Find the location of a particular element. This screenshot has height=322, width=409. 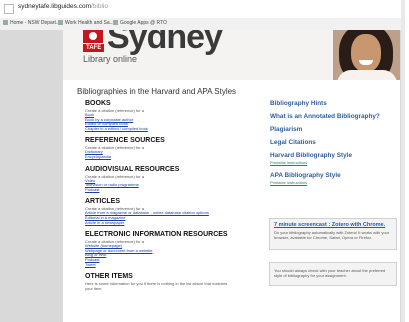

annotated-bibliography-link: What is an Annotated Bibliography? is located at coordinates (332, 116).